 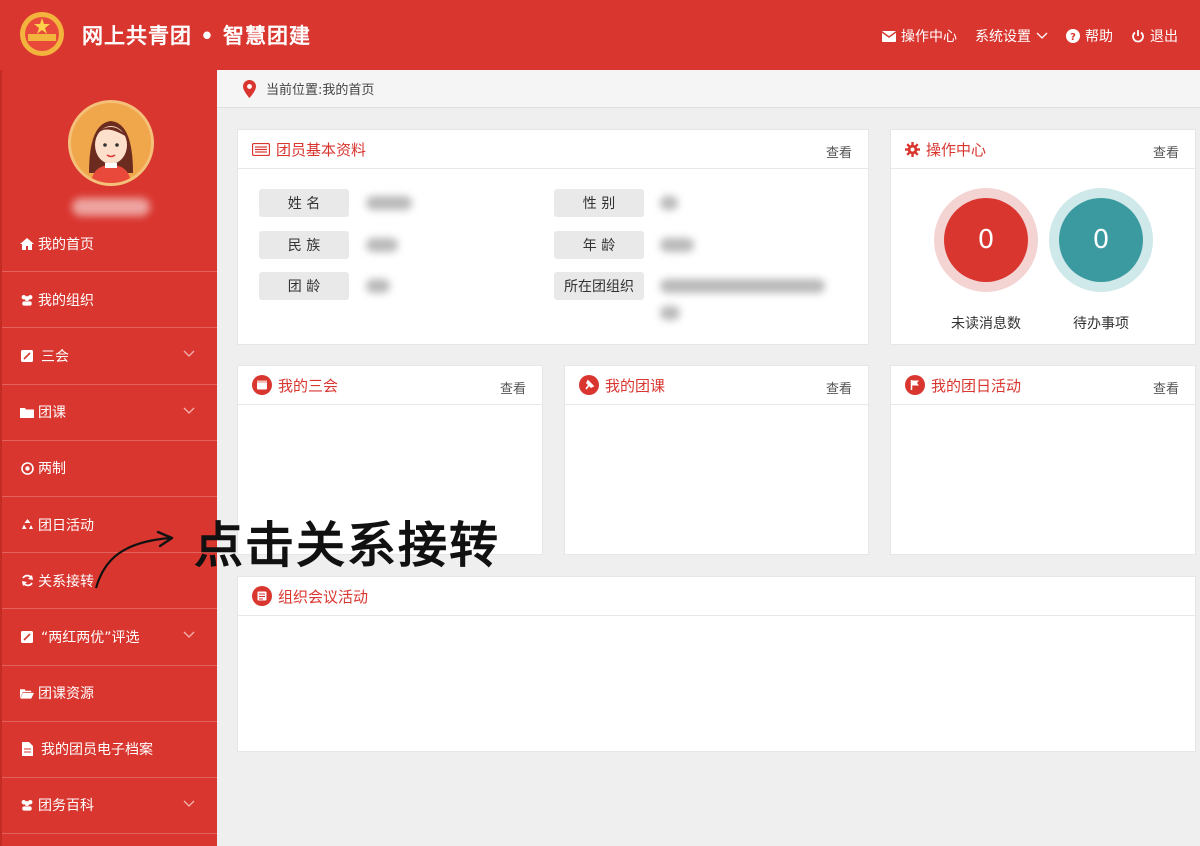 What do you see at coordinates (390, 385) in the screenshot?
I see `three-meetings-header: 我的三会 查看` at bounding box center [390, 385].